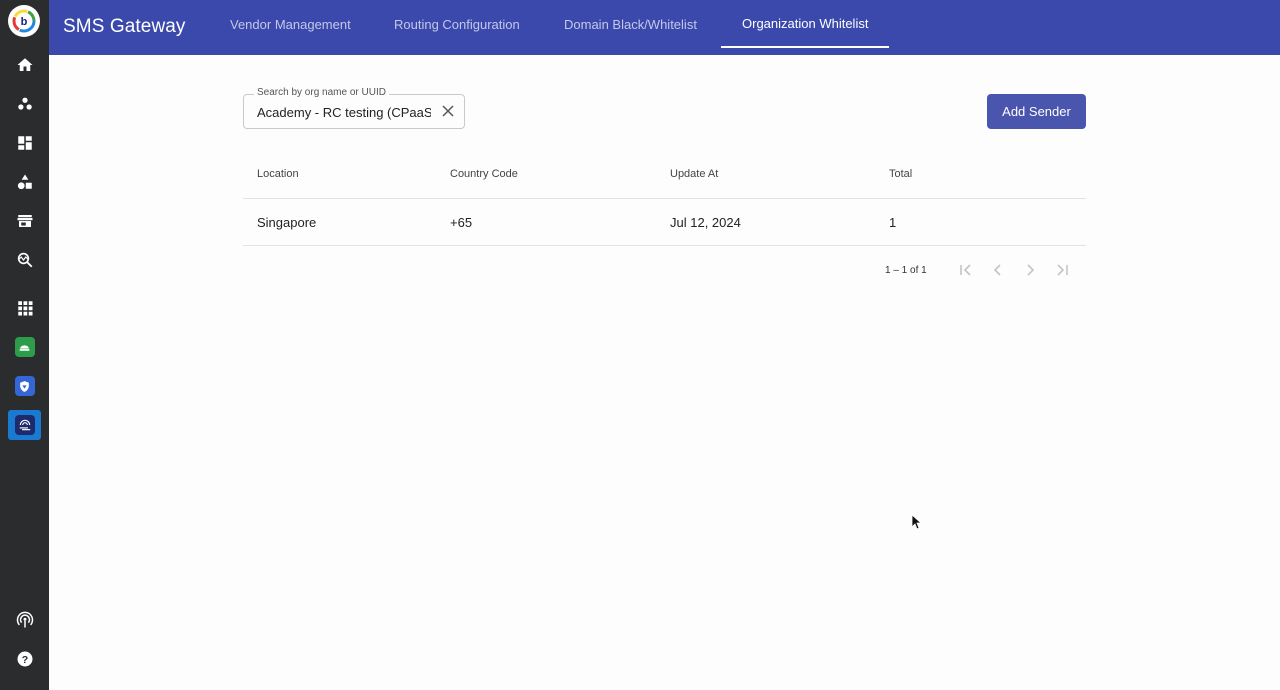  I want to click on add-sender-button: Add Sender, so click(1036, 111).